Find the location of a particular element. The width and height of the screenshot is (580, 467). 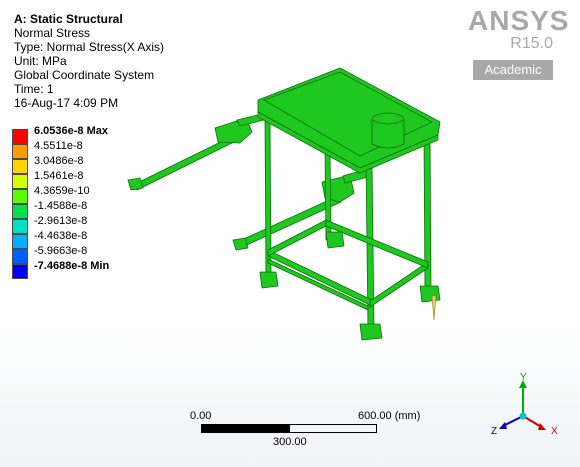

scale-bar: 0.00 600.00 (mm) 300.00 is located at coordinates (310, 432).